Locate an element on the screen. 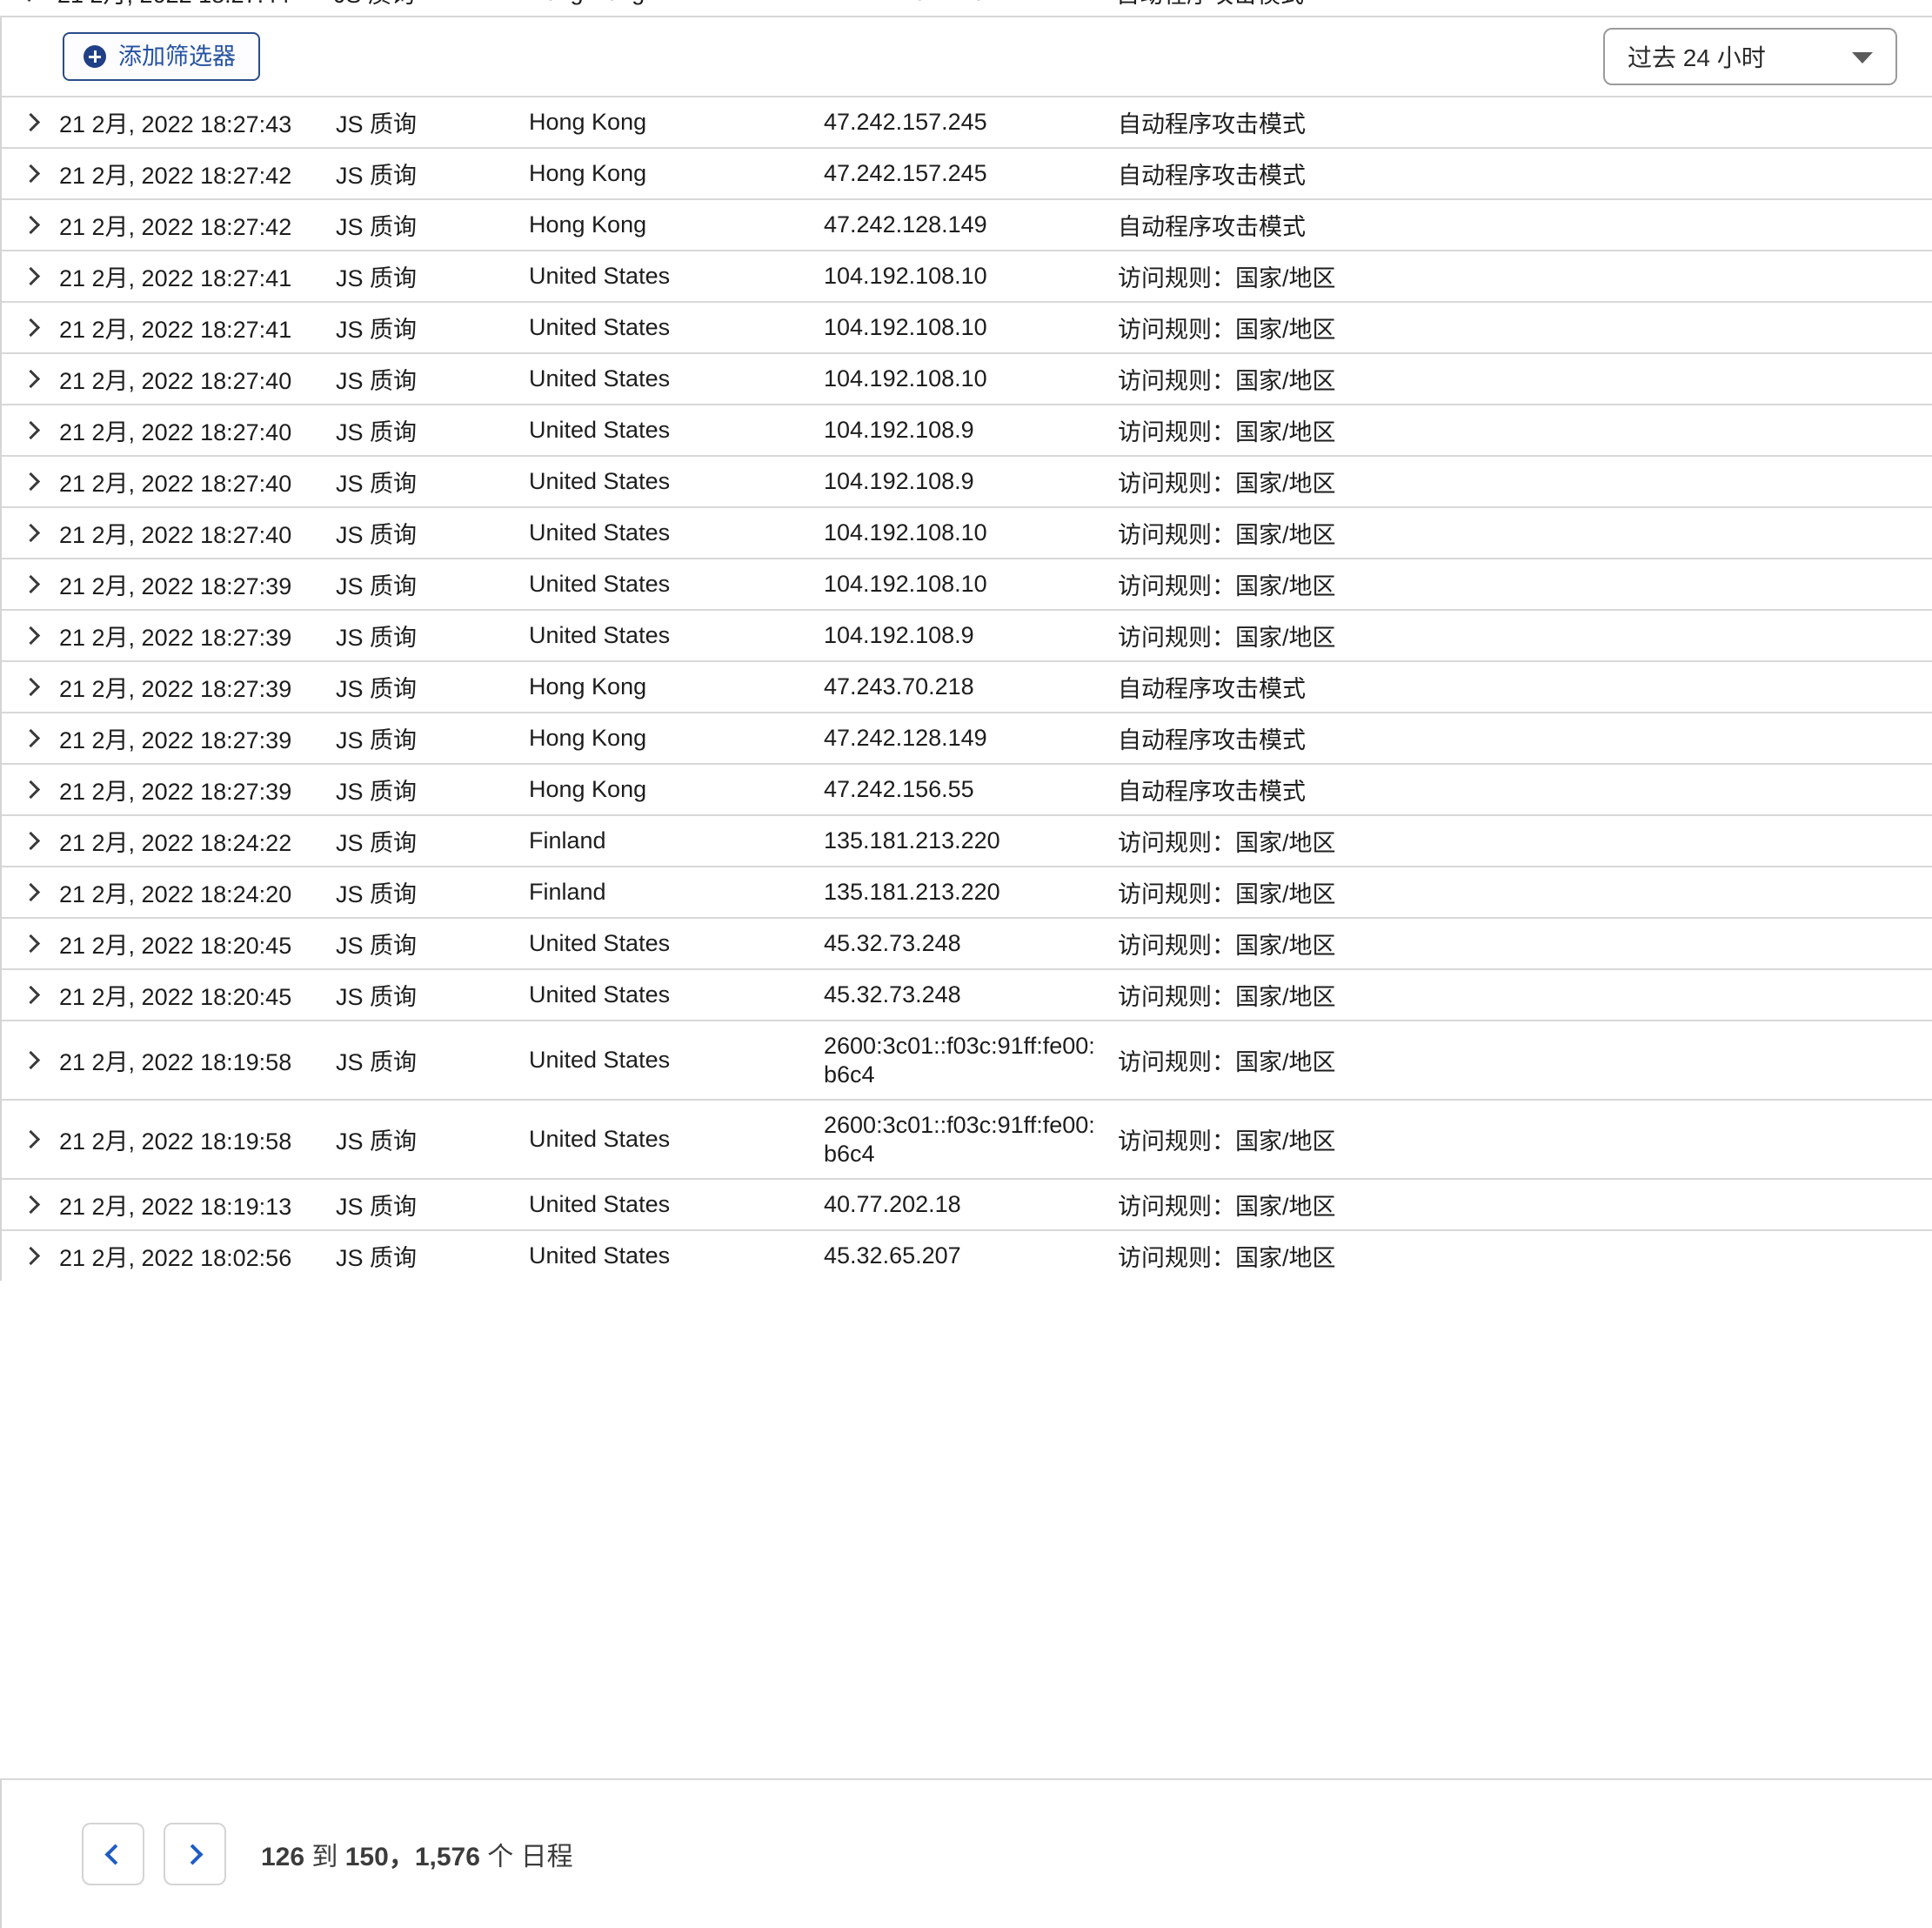 Image resolution: width=1932 pixels, height=1928 pixels. unit-label: 日程 is located at coordinates (546, 1857).